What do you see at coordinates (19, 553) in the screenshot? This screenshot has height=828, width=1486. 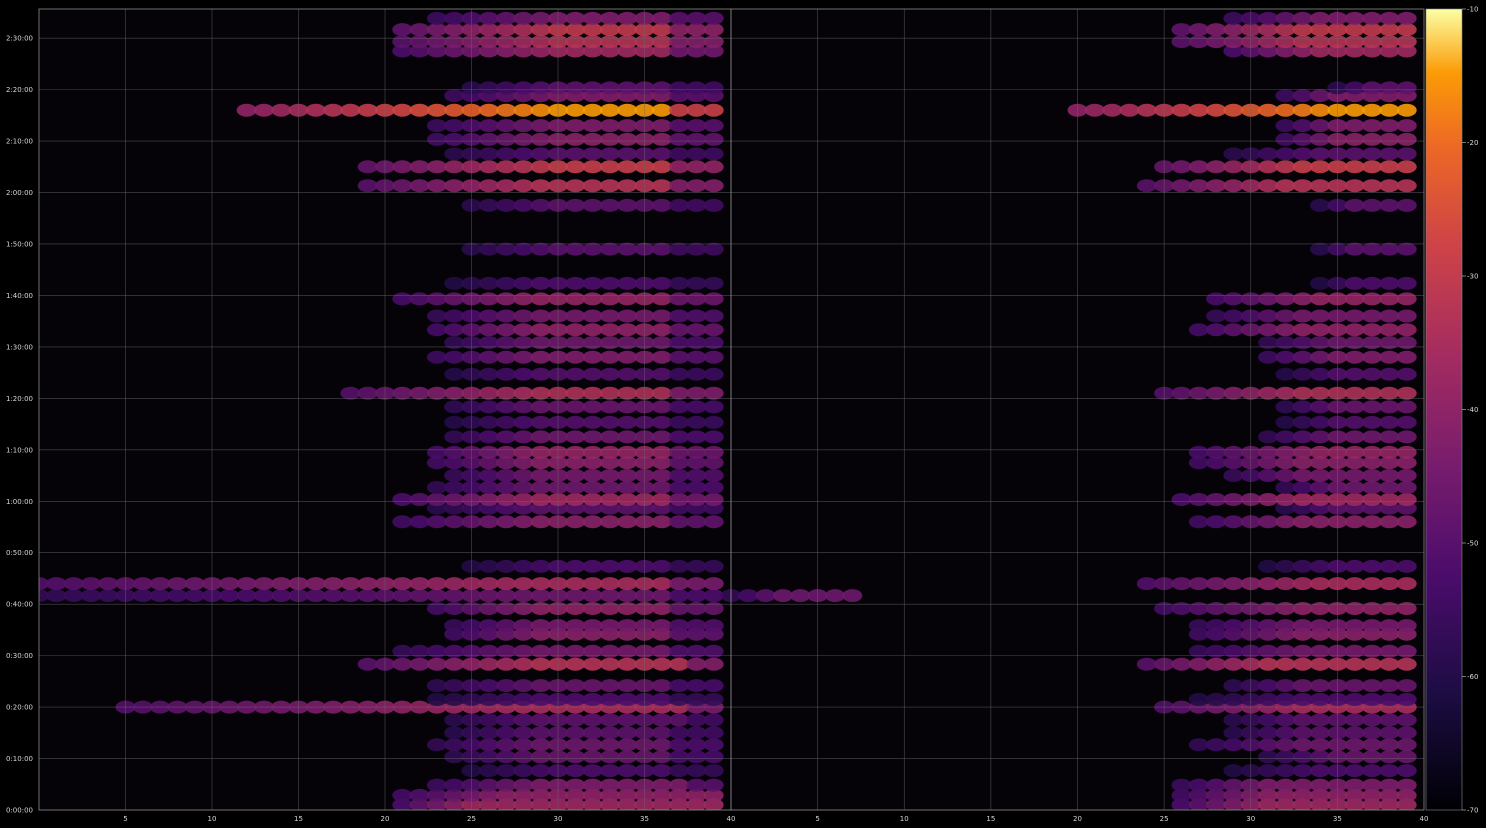 I see `y-tick-label: 0:50:00` at bounding box center [19, 553].